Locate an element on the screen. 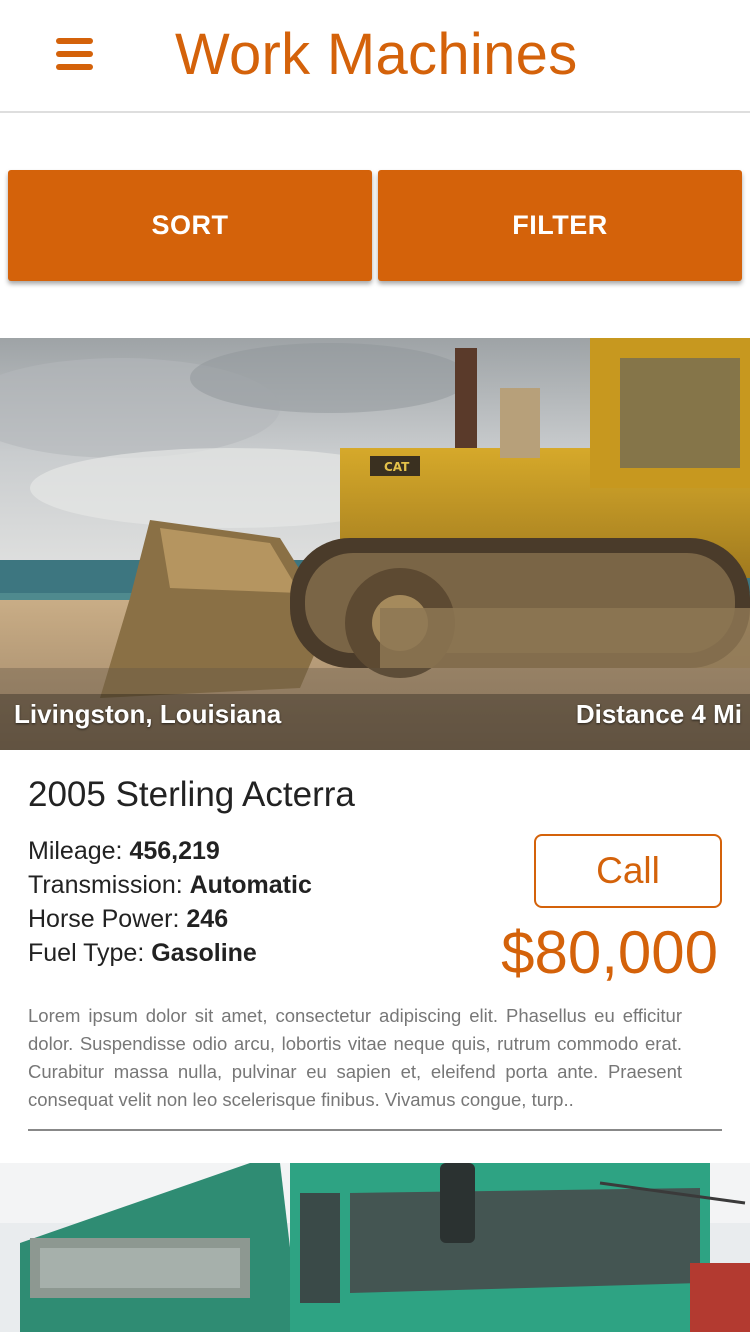 The width and height of the screenshot is (750, 1332). page-title: Work Machines is located at coordinates (376, 54).